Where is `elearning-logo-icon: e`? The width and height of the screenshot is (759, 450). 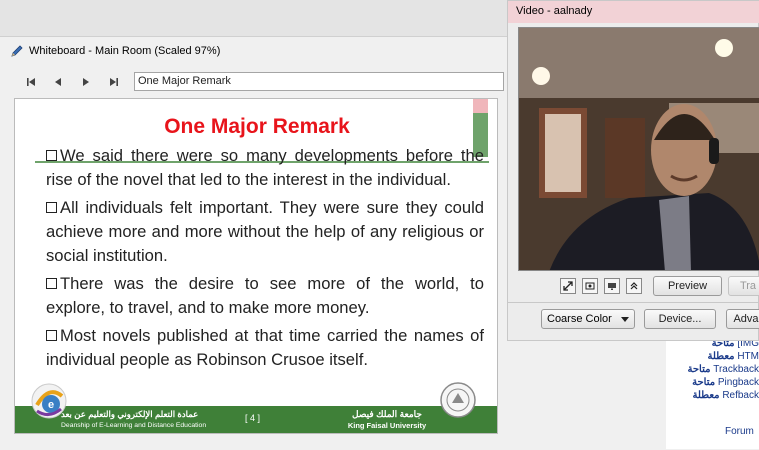
elearning-logo-icon: e is located at coordinates (49, 401).